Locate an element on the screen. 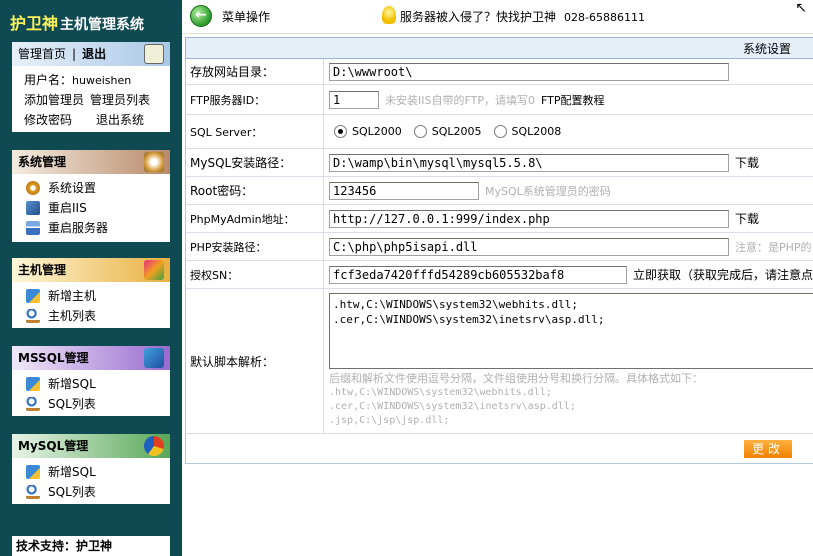  mysql-panel: MySQL管理 新增SQL SQL列表 is located at coordinates (91, 469).